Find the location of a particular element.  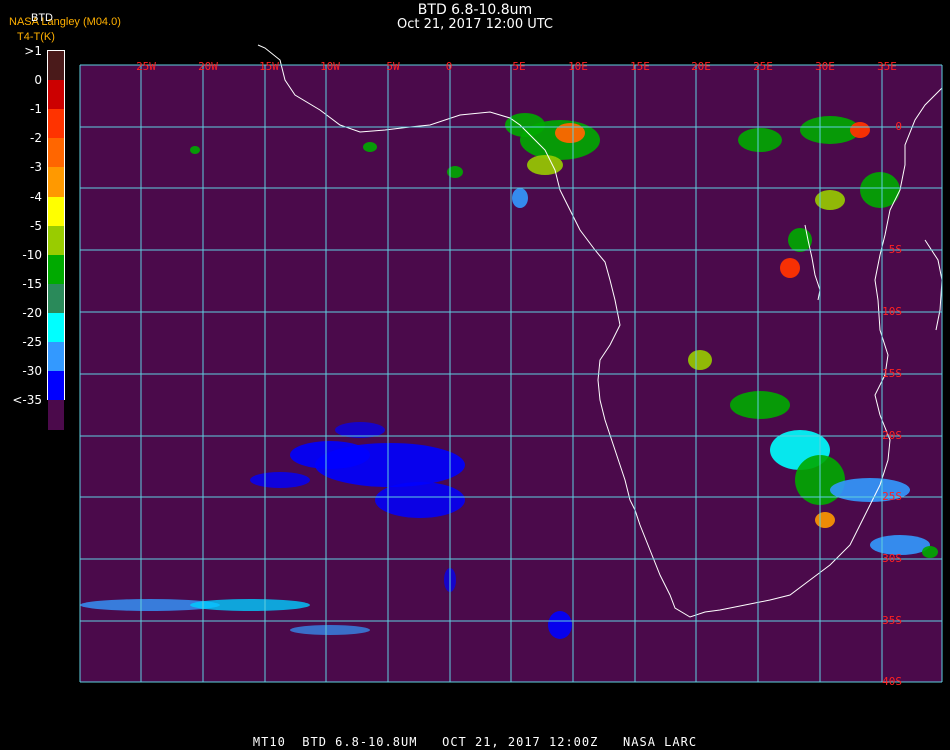

lat-label: 35S is located at coordinates (892, 620).